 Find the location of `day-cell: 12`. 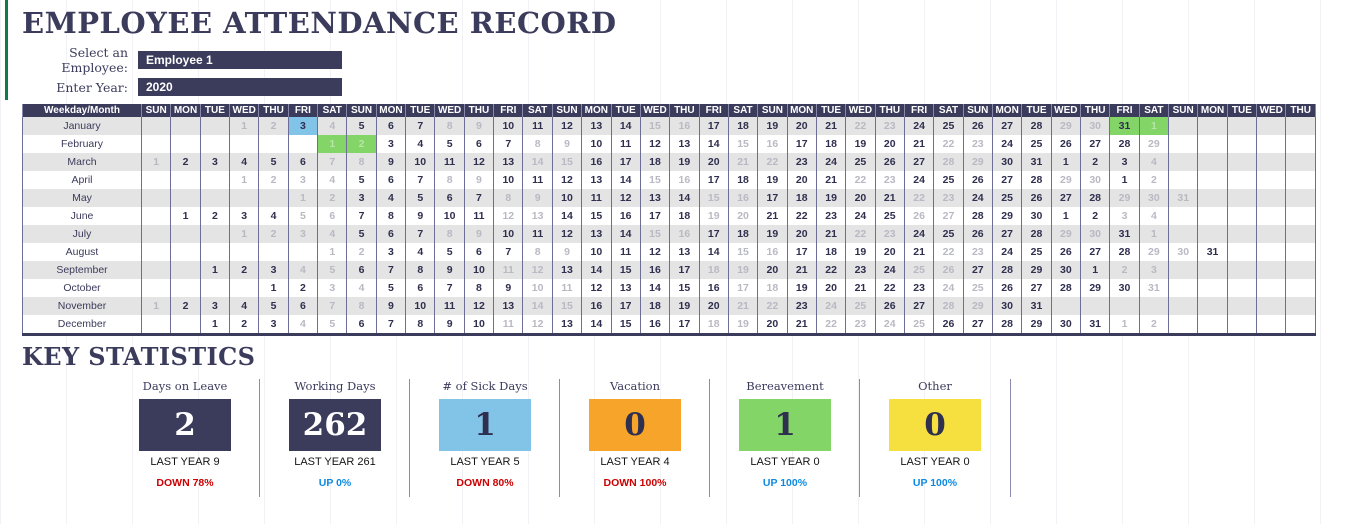

day-cell: 12 is located at coordinates (508, 216).